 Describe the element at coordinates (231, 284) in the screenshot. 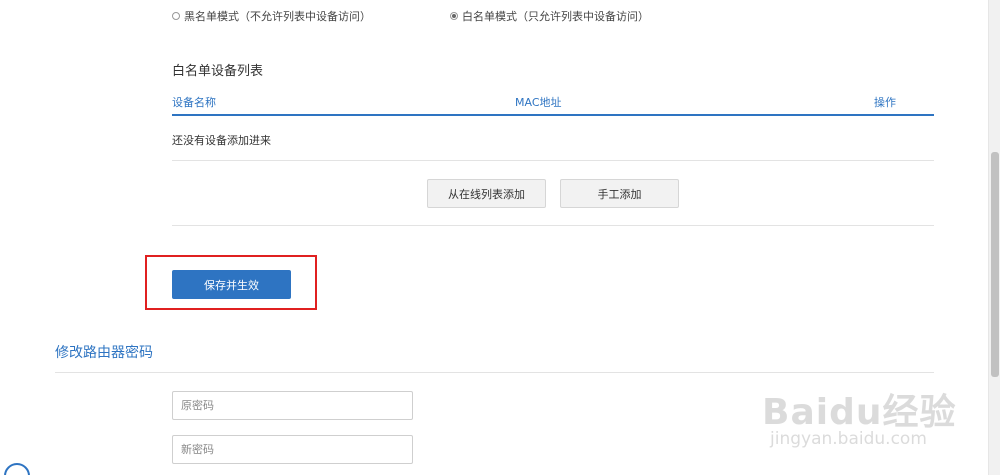

I see `save-and-apply-button: 保存并生效` at that location.